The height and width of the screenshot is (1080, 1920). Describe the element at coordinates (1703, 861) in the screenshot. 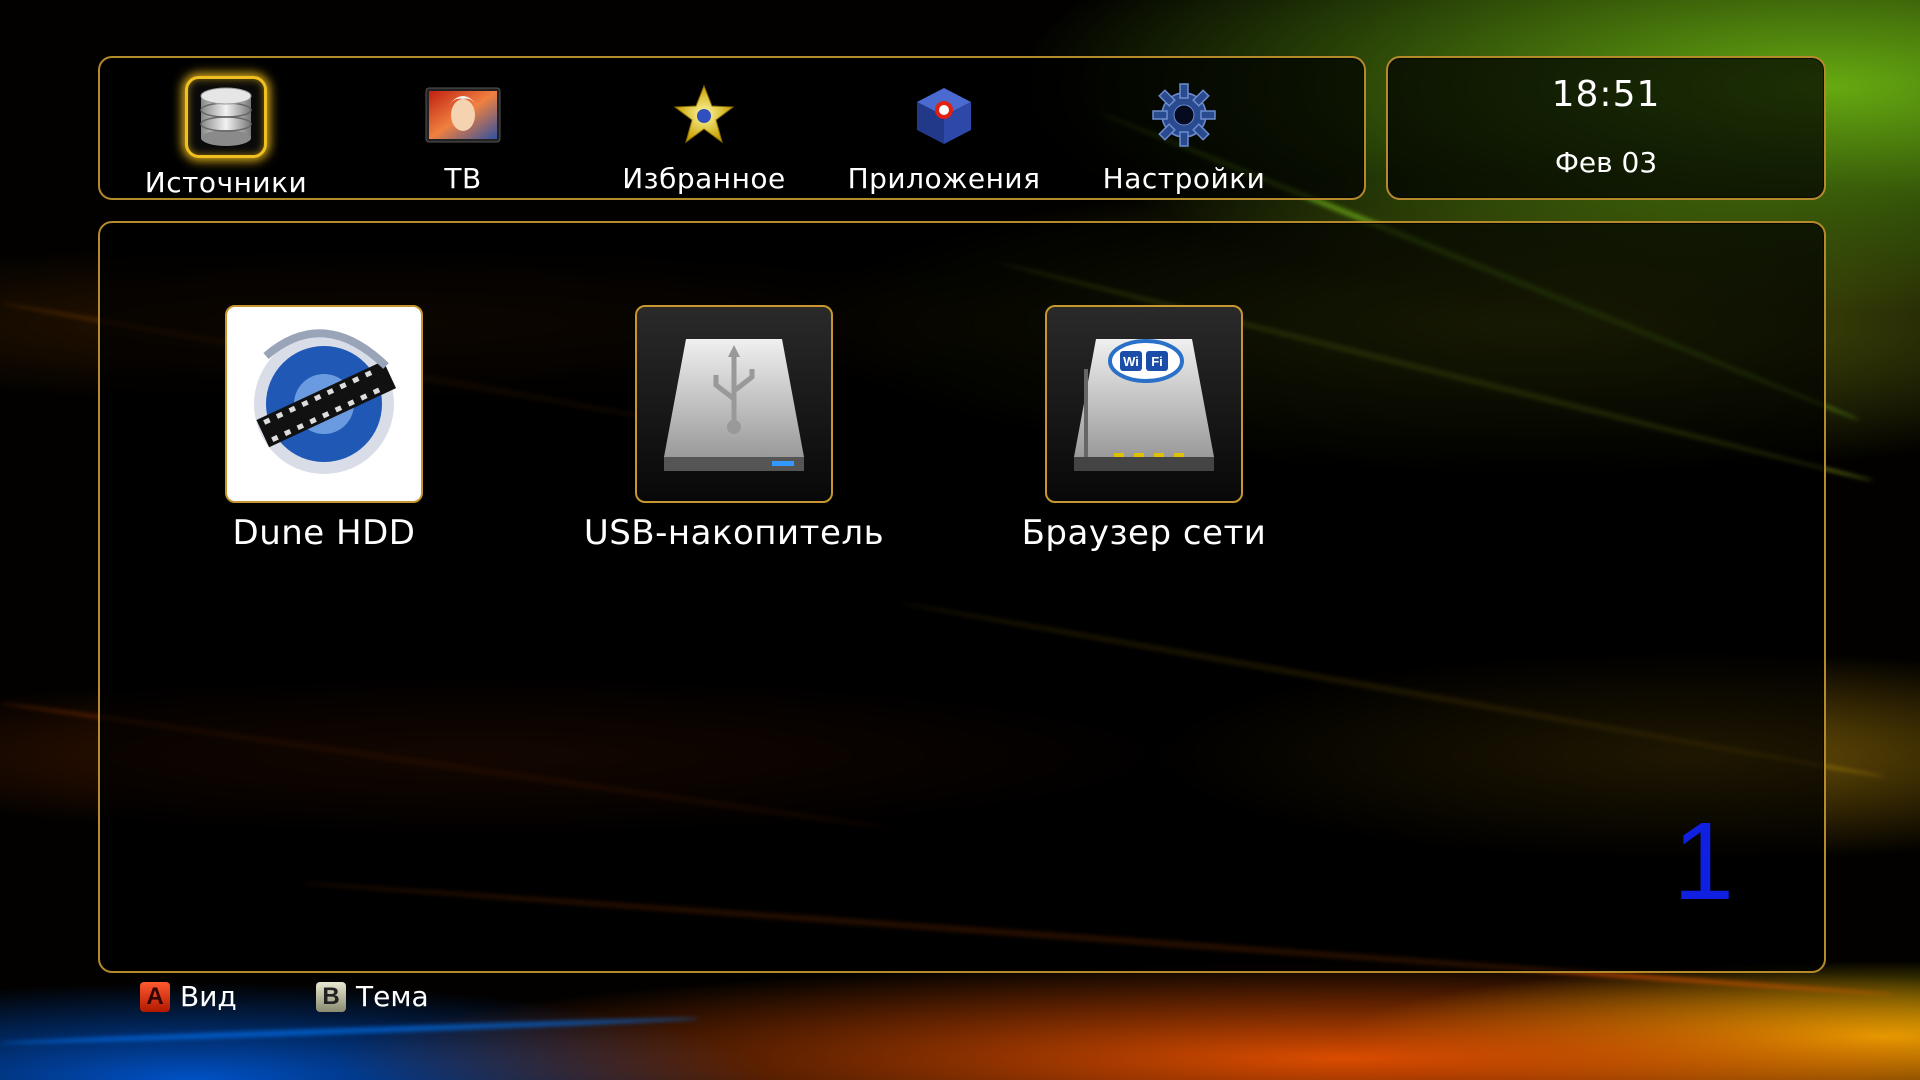

I see `page-number: 1` at that location.